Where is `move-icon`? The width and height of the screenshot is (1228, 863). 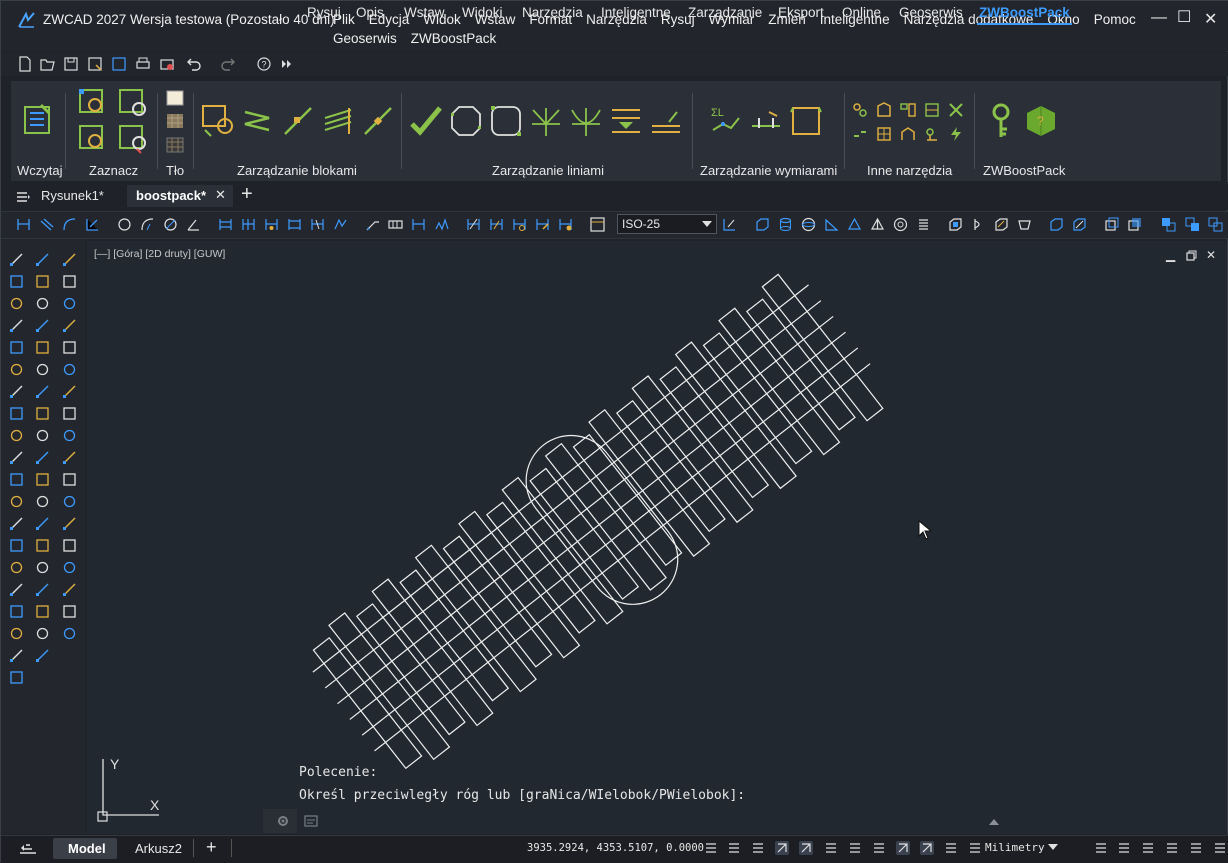
move-icon is located at coordinates (42, 369).